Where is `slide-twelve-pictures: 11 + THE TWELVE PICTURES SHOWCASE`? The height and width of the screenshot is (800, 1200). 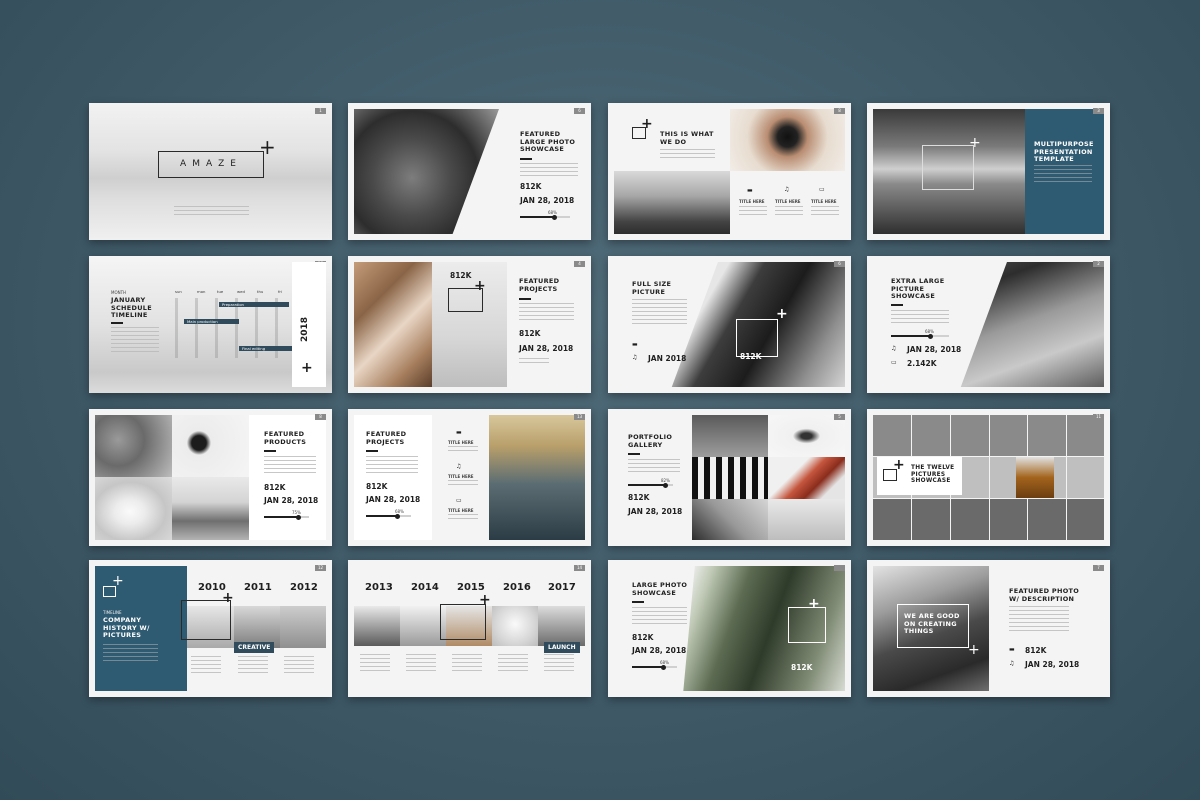
slide-twelve-pictures: 11 + THE TWELVE PICTURES SHOWCASE is located at coordinates (988, 477).